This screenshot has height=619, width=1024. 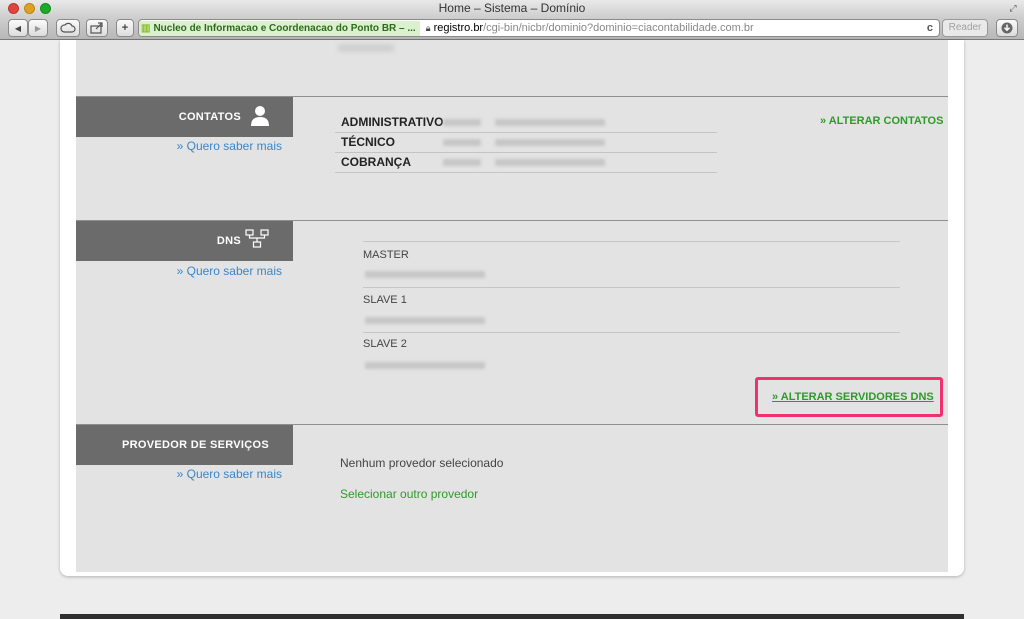 What do you see at coordinates (385, 344) in the screenshot?
I see `dns-server-label: SLAVE 2` at bounding box center [385, 344].